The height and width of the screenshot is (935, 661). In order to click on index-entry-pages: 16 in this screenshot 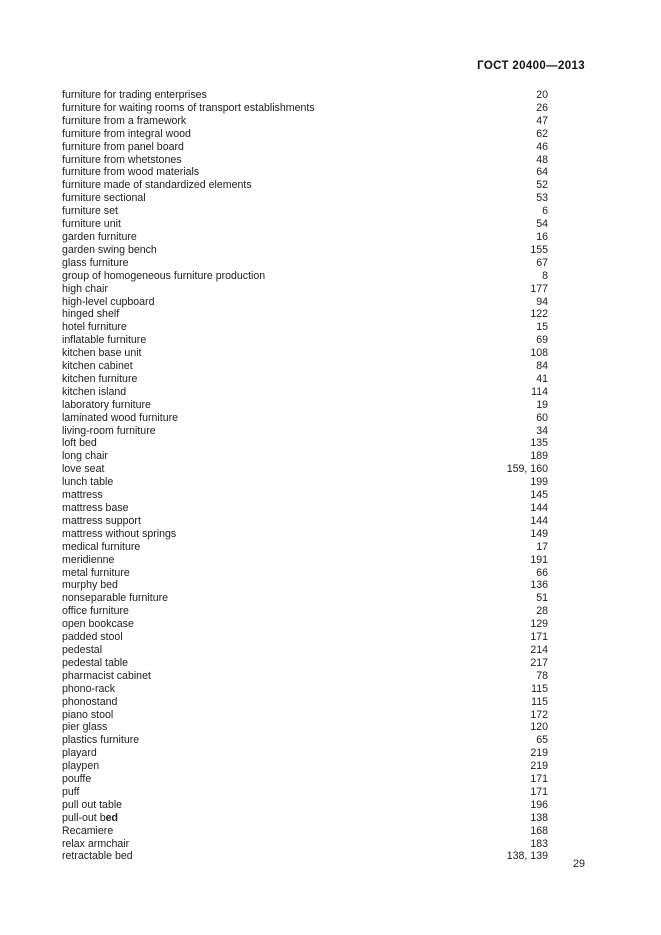, I will do `click(542, 236)`.